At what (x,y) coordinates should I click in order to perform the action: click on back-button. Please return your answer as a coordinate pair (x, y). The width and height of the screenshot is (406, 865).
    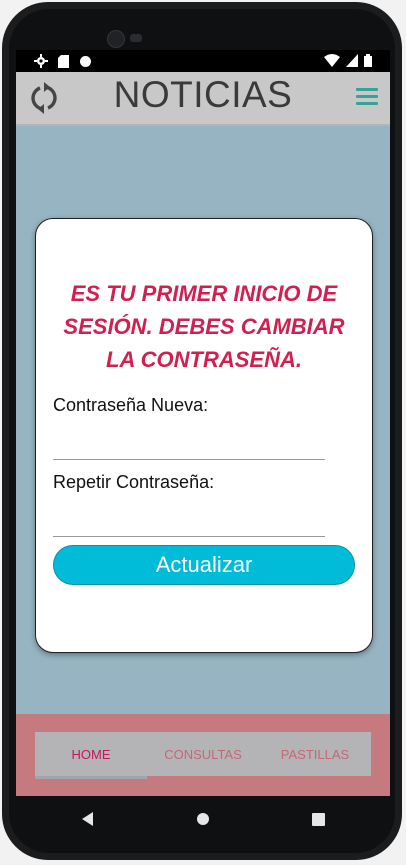
    Looking at the image, I should click on (88, 819).